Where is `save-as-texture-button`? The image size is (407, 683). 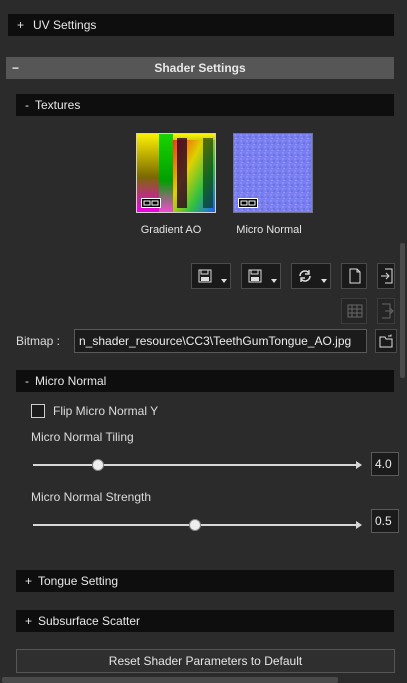
save-as-texture-button is located at coordinates (261, 276).